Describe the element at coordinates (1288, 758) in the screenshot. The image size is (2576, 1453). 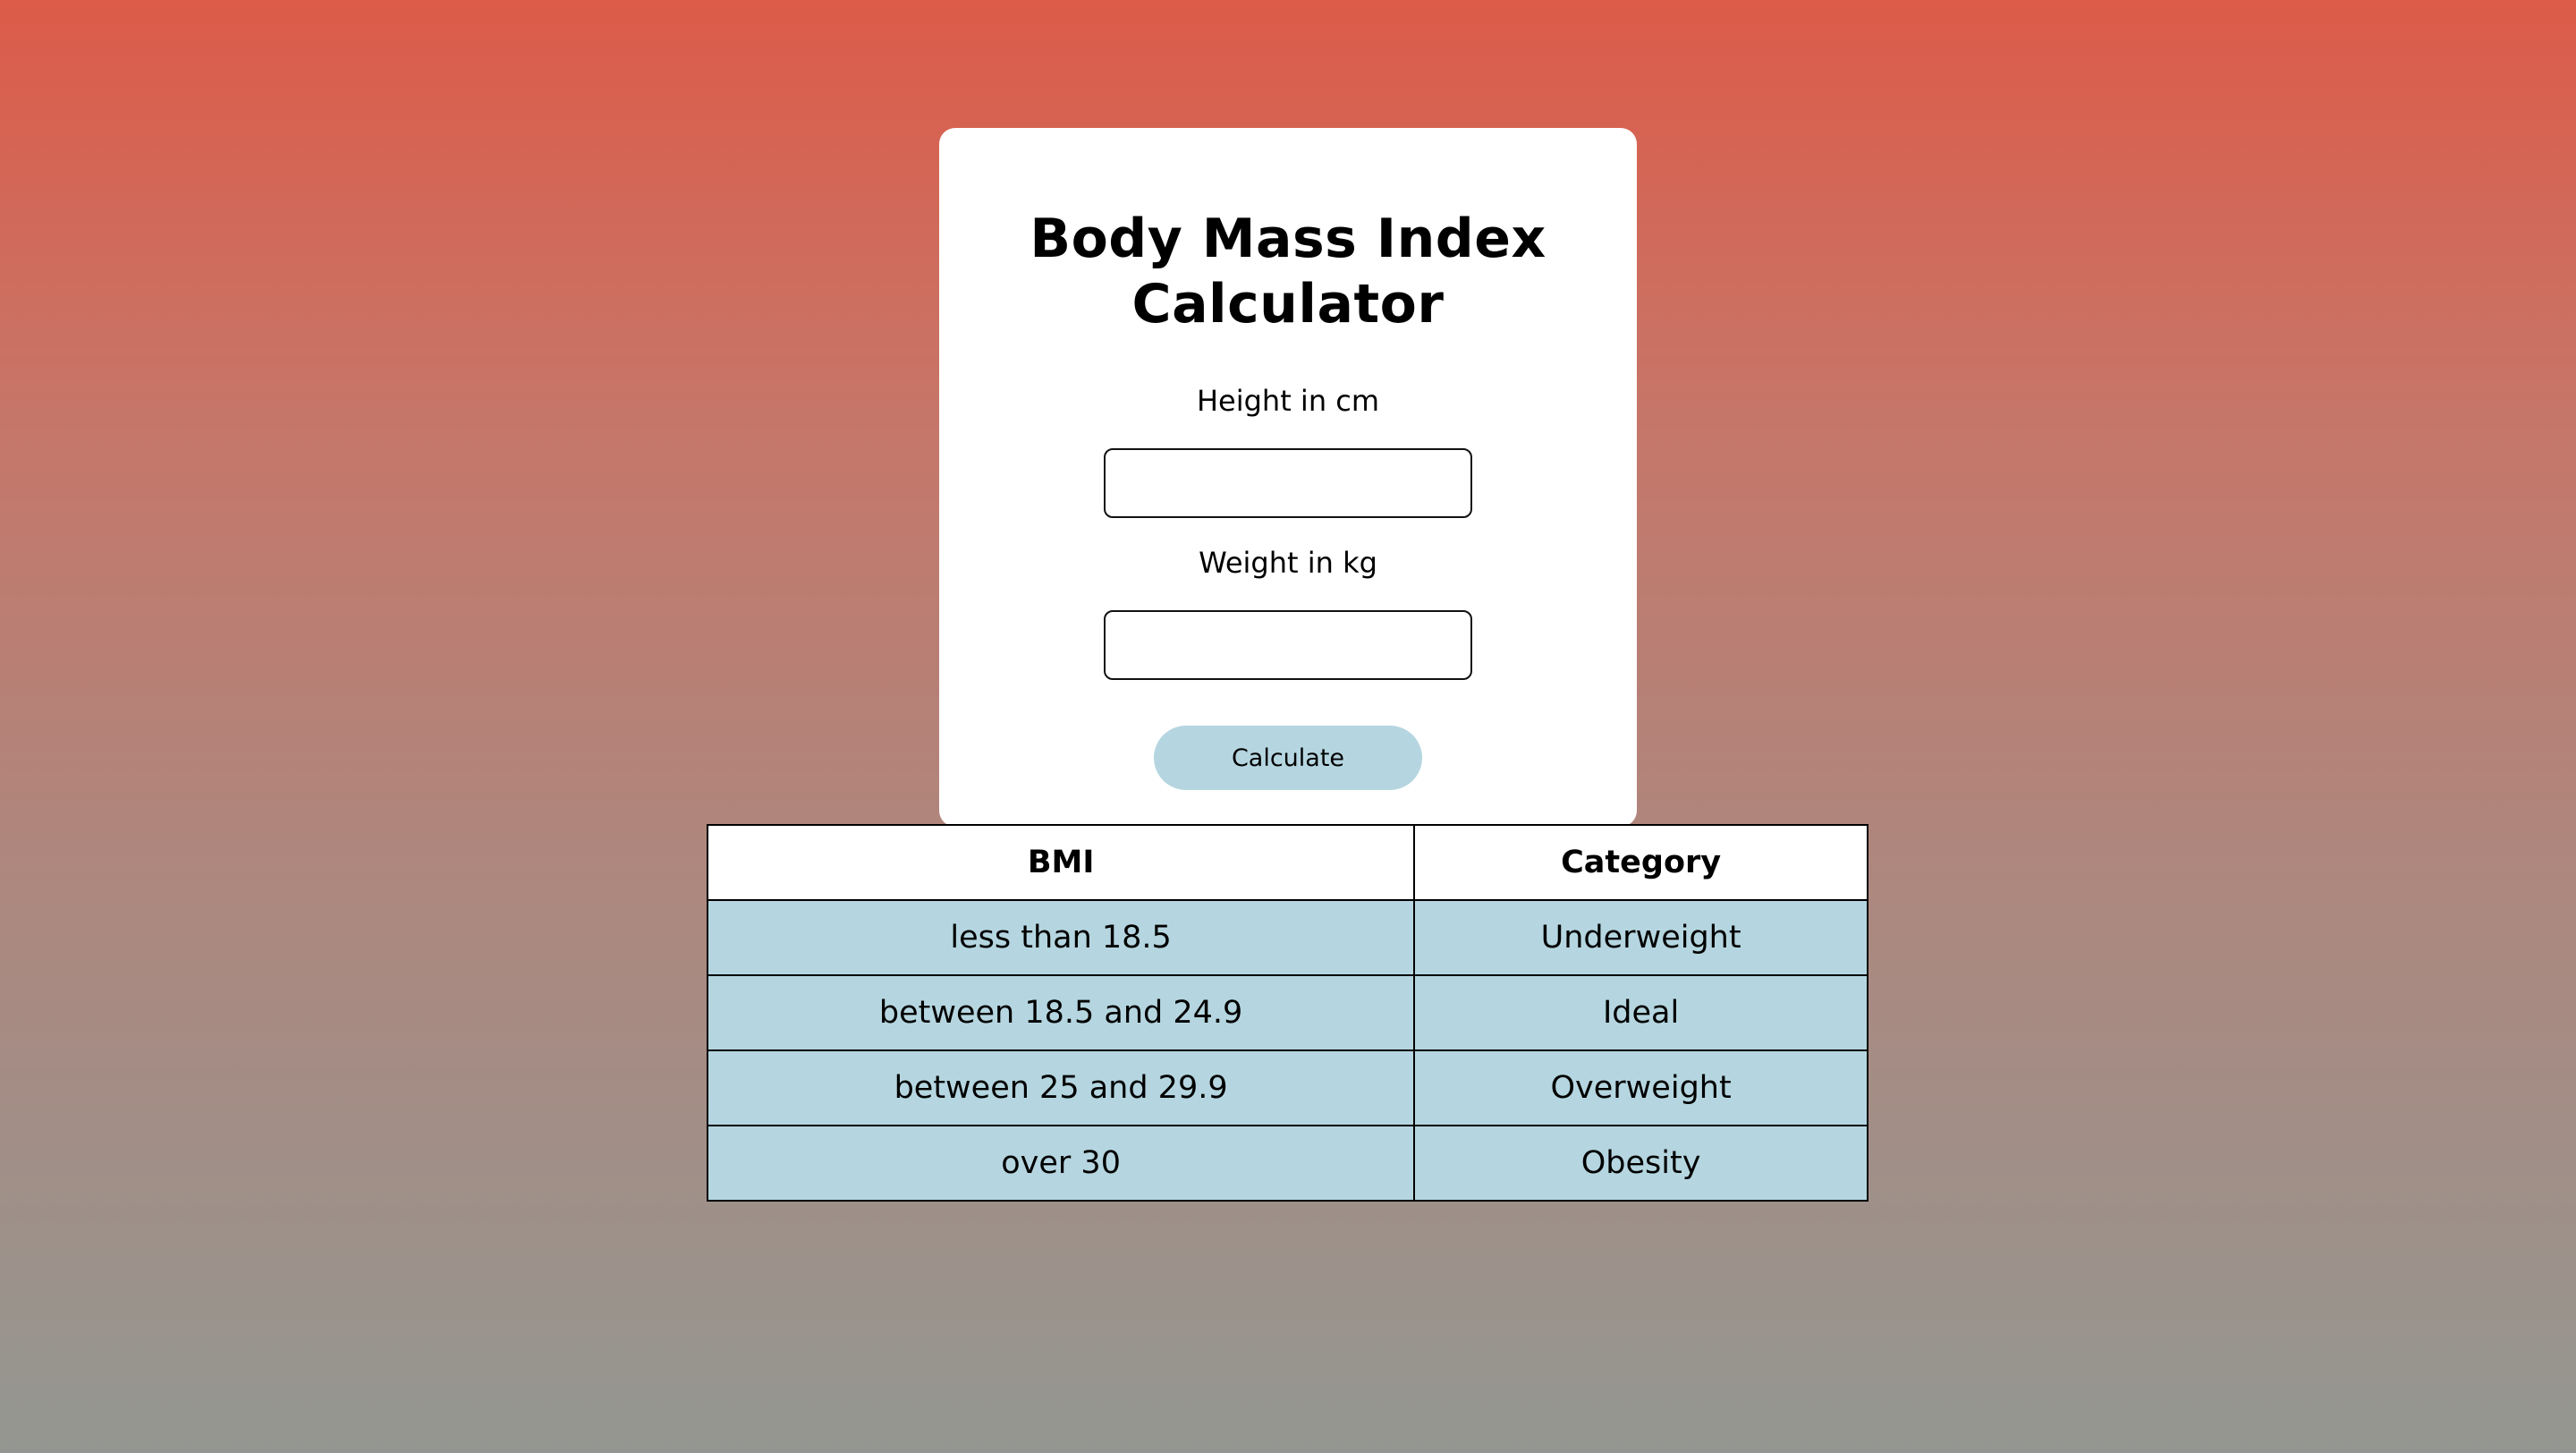
I see `calculate-button: Calculate` at that location.